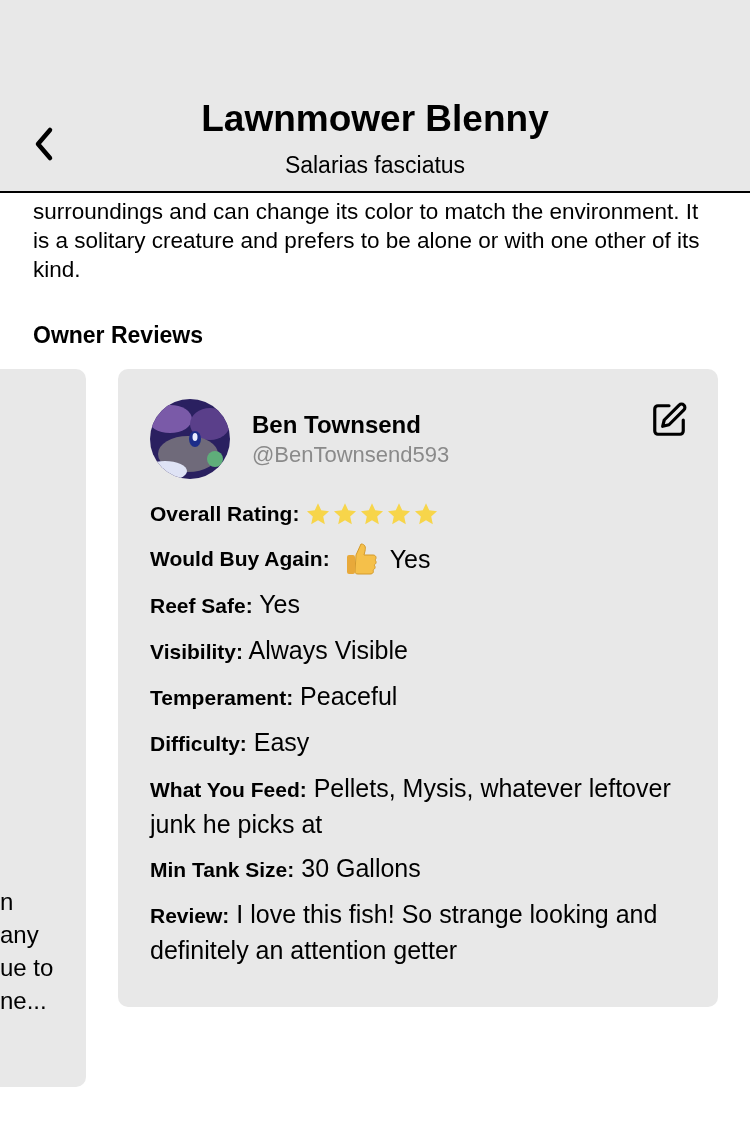 The height and width of the screenshot is (1126, 750). Describe the element at coordinates (411, 806) in the screenshot. I see `field-text: What You Feed: Pellets, Mysis, whatever leftover junk he picks at` at that location.